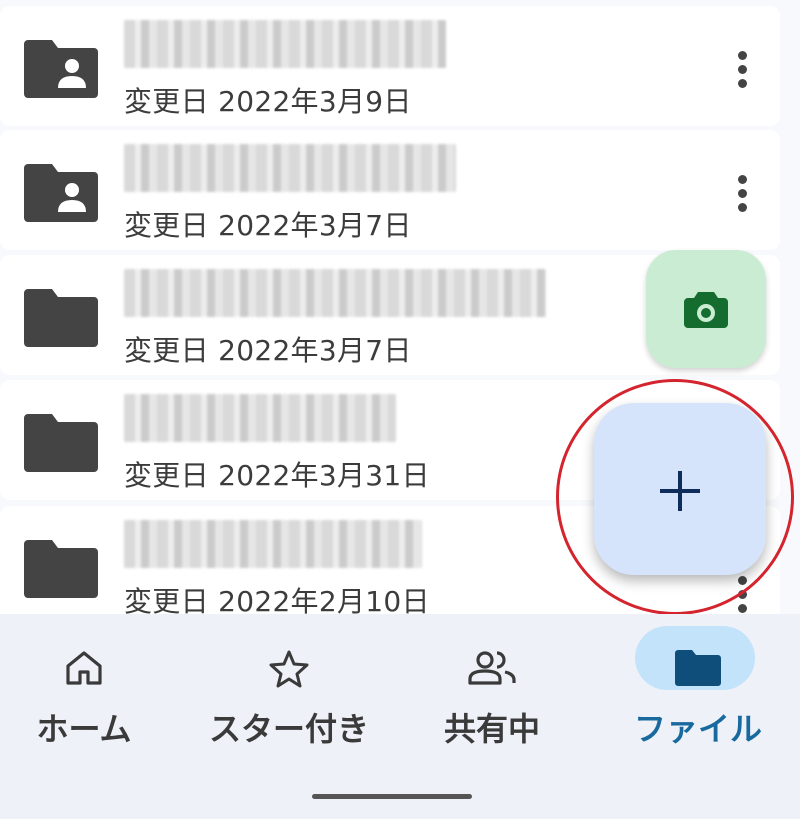  Describe the element at coordinates (288, 729) in the screenshot. I see `nav-label: スター付き` at that location.